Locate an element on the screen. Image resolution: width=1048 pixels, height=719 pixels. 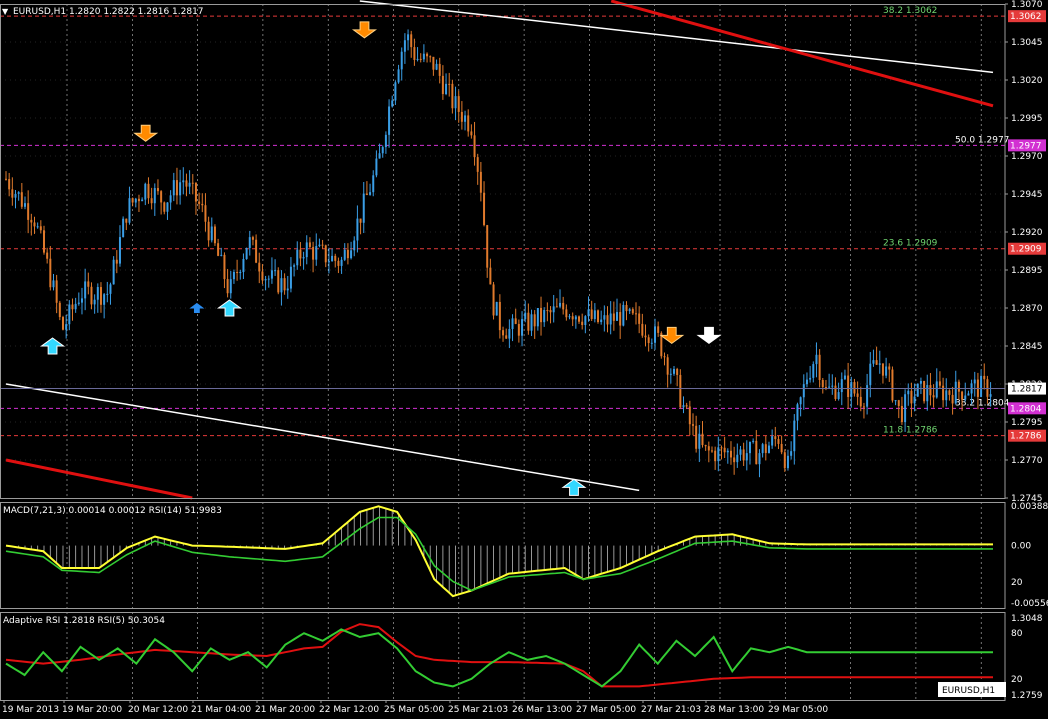
current-price-label: 1.2817 is located at coordinates (1027, 390).